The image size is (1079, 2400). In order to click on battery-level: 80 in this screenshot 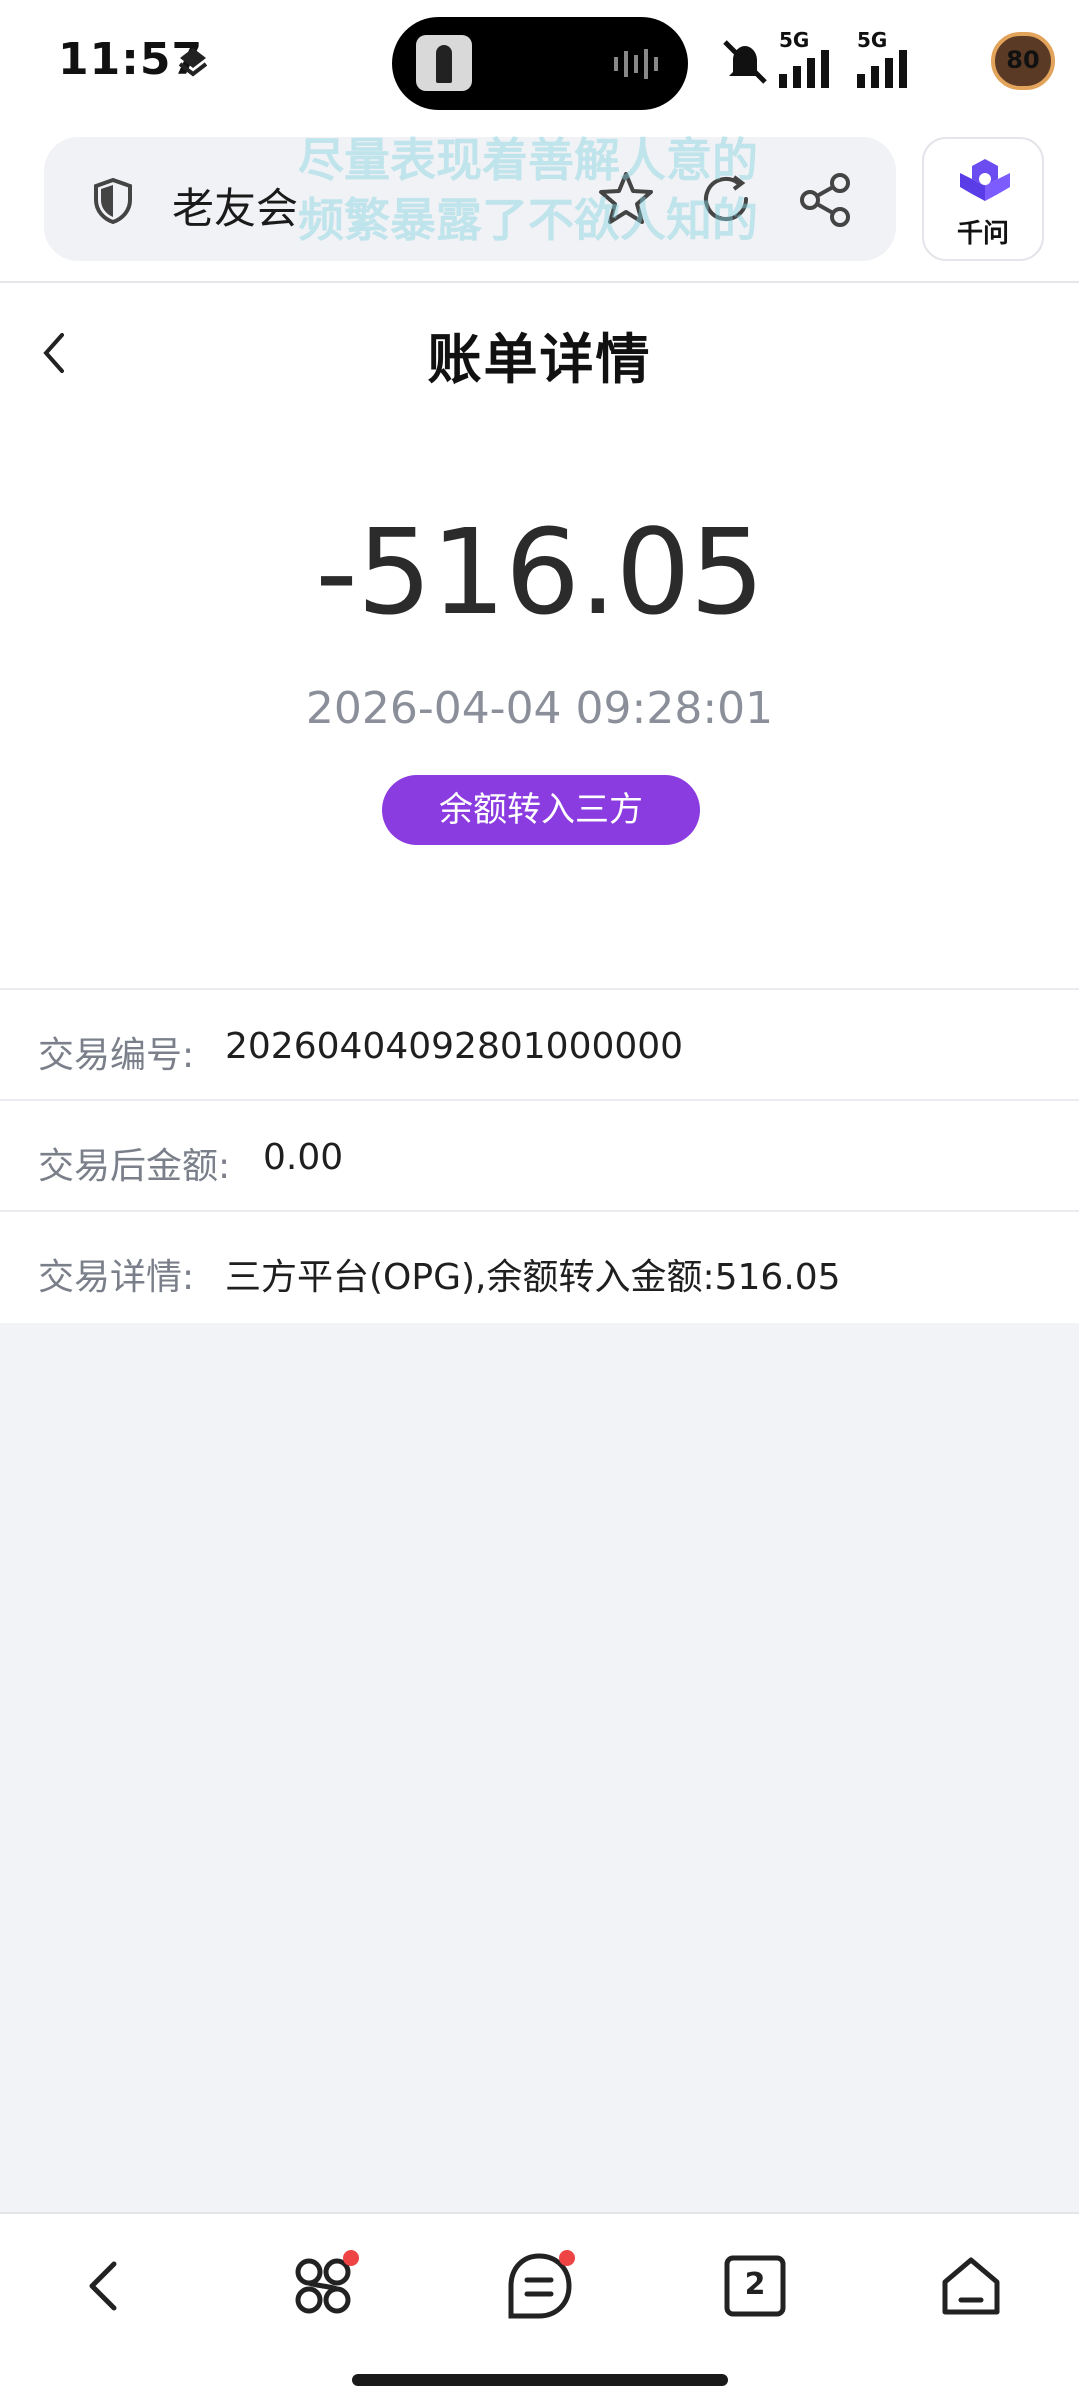, I will do `click(1023, 60)`.